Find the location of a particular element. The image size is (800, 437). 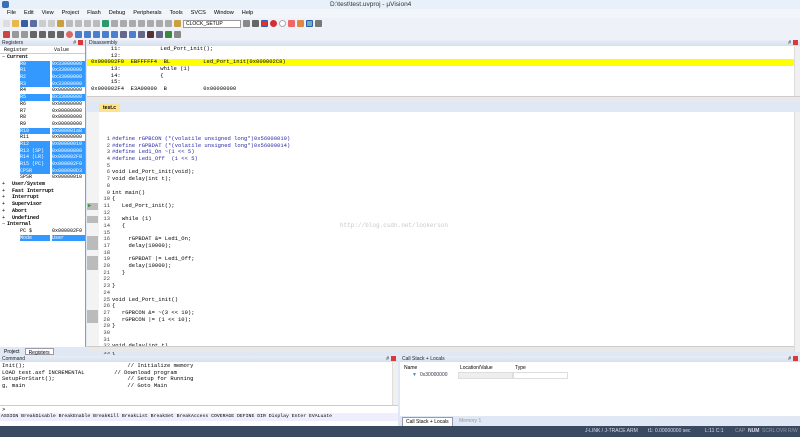

code-line: 19 rGPBDAT |= Led1_Off; is located at coordinates (443, 260).